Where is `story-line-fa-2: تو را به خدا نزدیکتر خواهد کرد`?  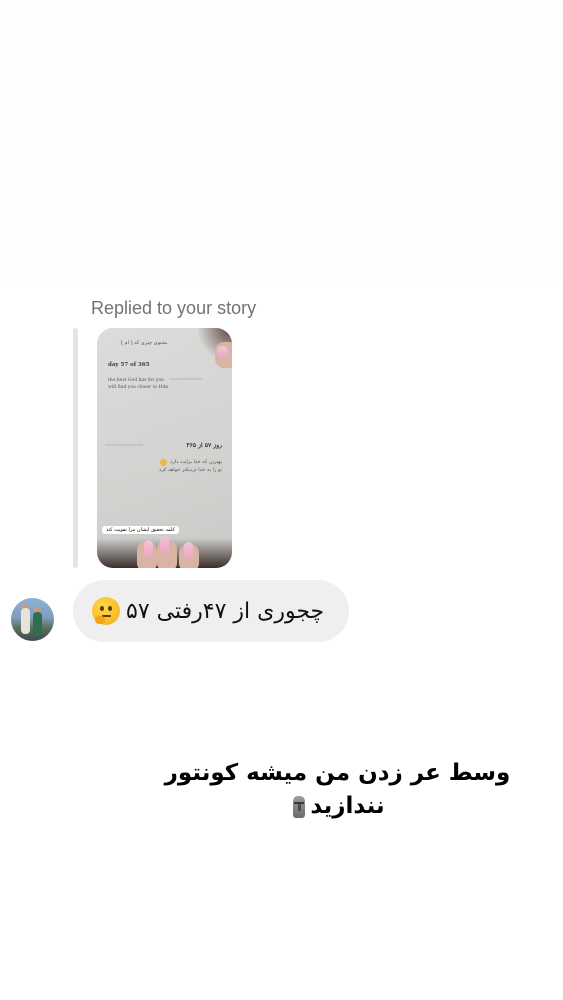
story-line-fa-2: تو را به خدا نزدیکتر خواهد کرد is located at coordinates (190, 470).